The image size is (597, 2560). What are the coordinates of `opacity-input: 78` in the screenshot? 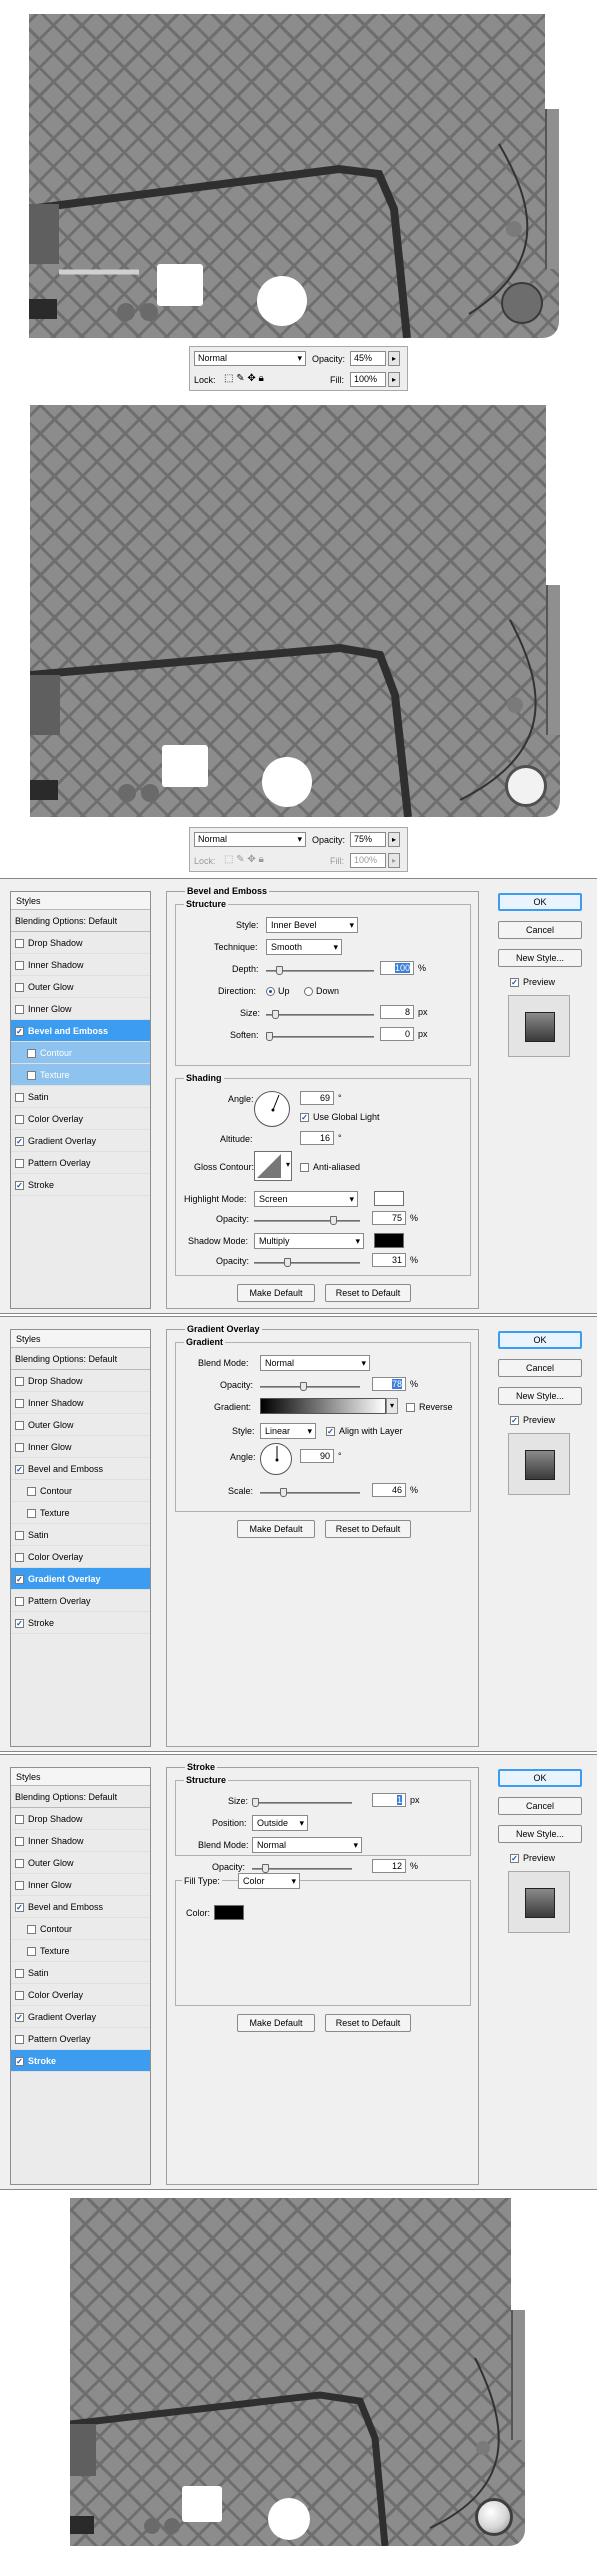 It's located at (389, 1384).